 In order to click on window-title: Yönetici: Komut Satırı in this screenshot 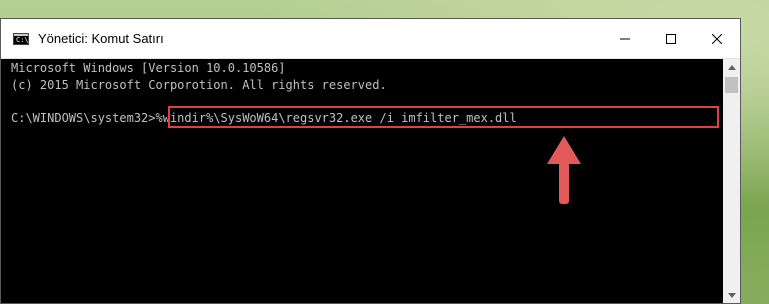, I will do `click(101, 38)`.